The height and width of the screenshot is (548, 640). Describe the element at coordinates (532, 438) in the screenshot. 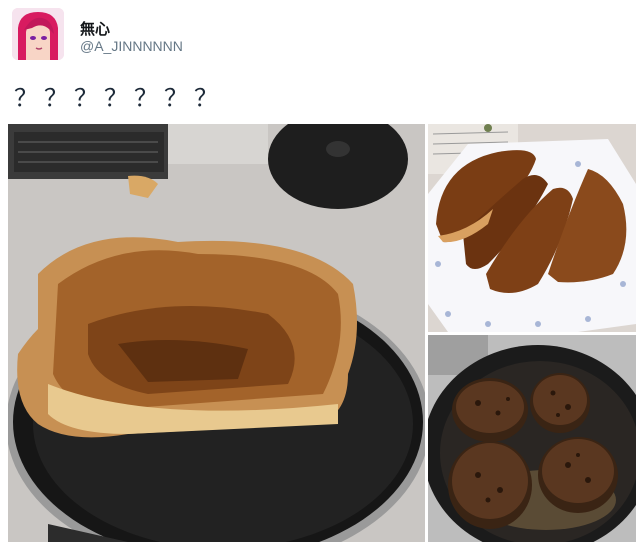

I see `hamburg-steaks-in-pan-photo` at that location.